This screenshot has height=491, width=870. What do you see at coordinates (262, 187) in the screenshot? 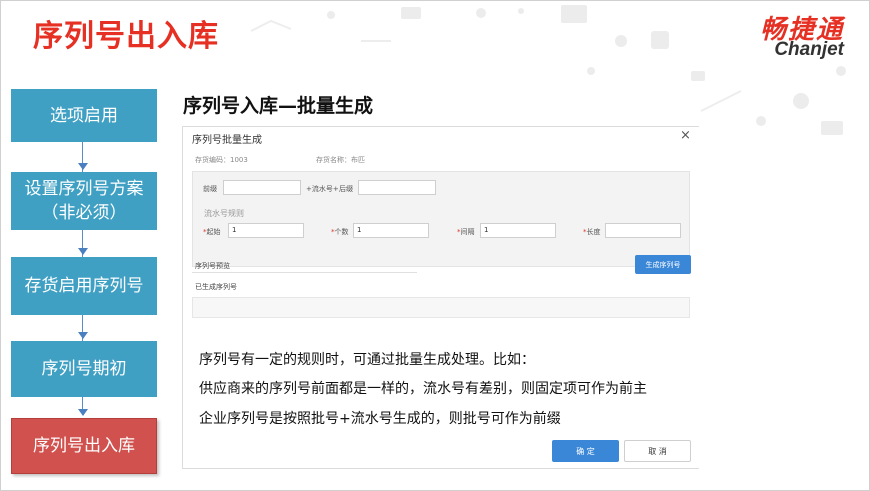
I see `prefix-input` at bounding box center [262, 187].